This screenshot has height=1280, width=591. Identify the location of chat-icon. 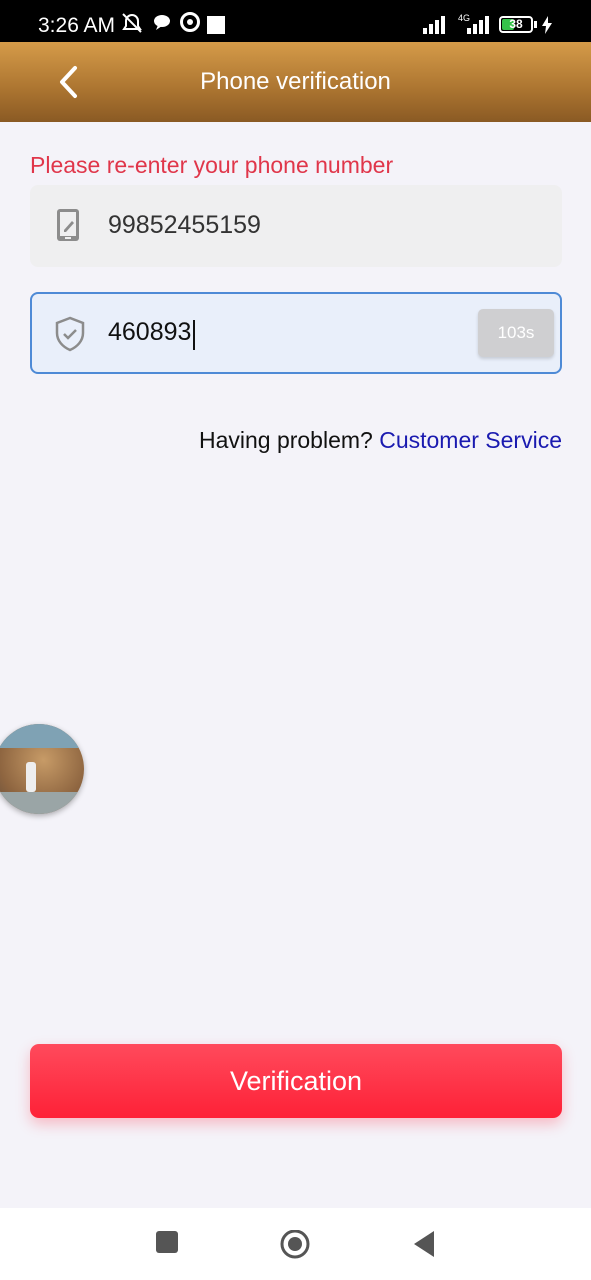
(162, 24).